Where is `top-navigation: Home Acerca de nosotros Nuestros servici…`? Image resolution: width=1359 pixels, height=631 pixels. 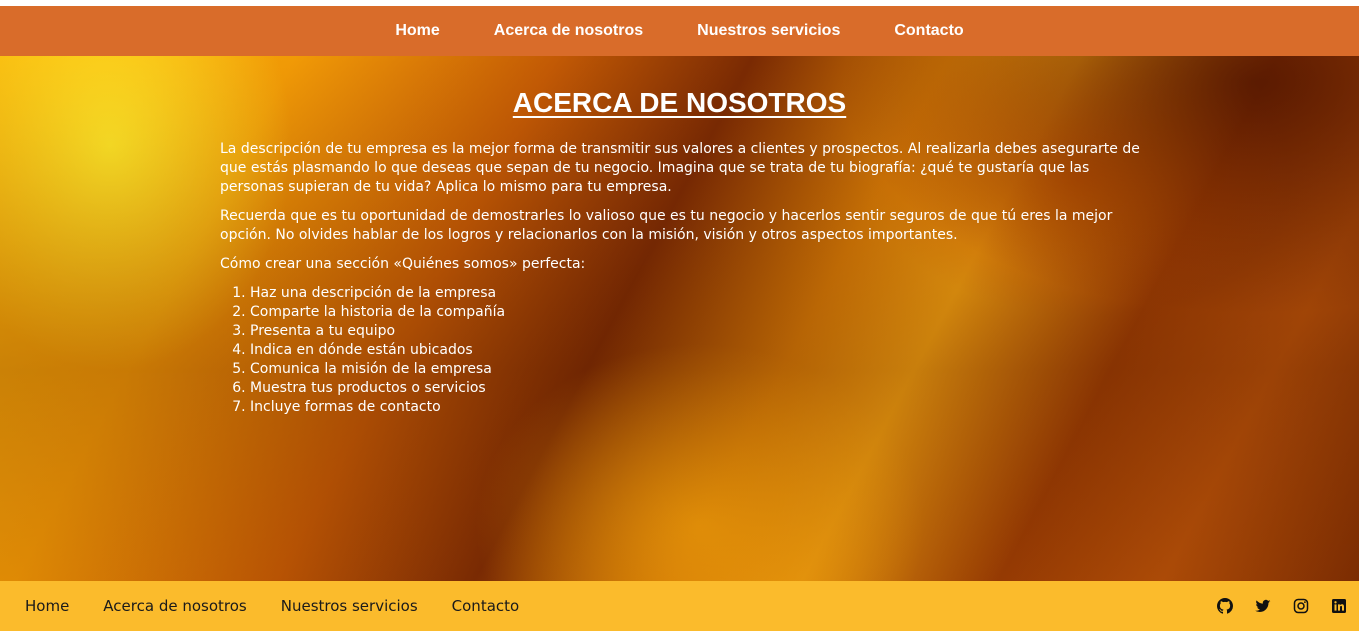
top-navigation: Home Acerca de nosotros Nuestros servici… is located at coordinates (679, 31).